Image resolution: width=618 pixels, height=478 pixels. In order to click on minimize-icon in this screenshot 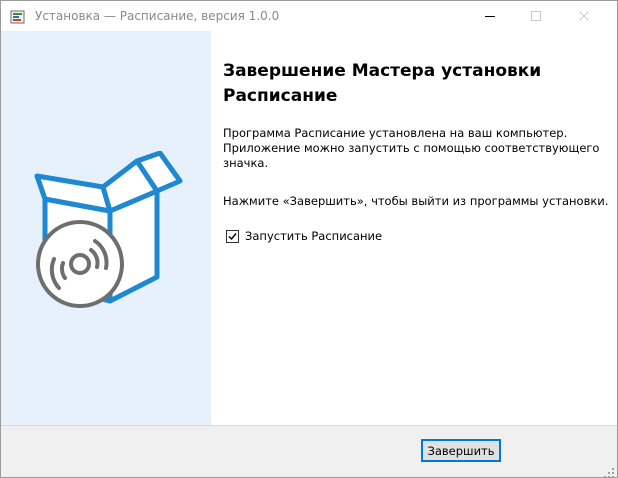, I will do `click(490, 16)`.